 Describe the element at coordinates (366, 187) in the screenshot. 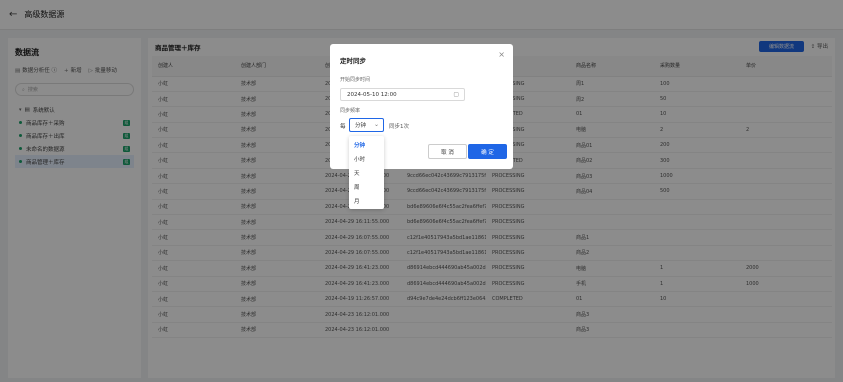

I see `dropdown-option: 周` at that location.